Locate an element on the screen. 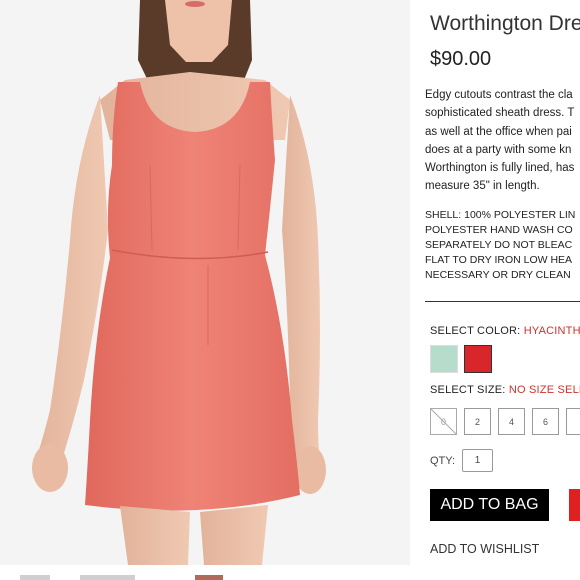 The image size is (580, 580). size-option-more is located at coordinates (573, 421).